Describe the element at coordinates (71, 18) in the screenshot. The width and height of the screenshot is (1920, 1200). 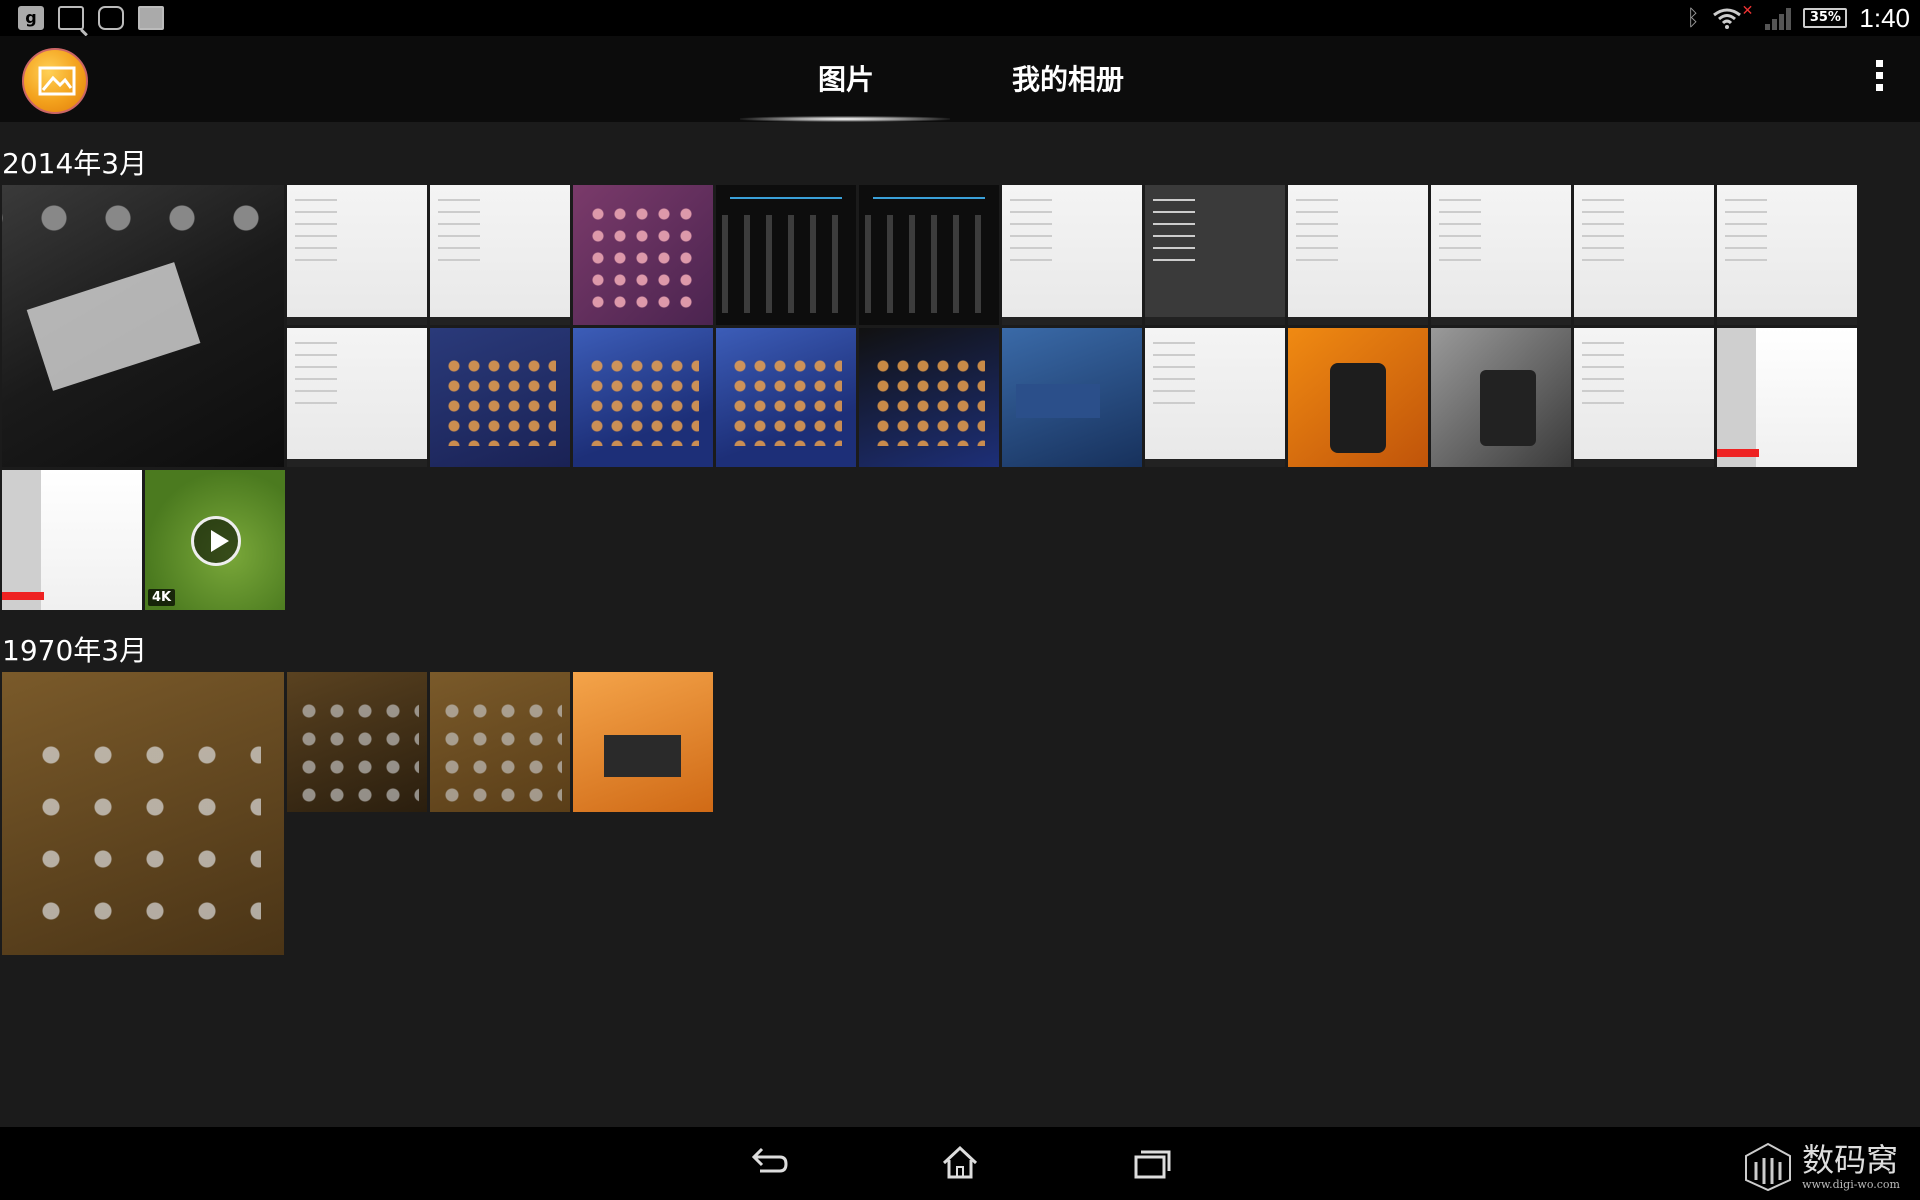
I see `search-notification-icon` at that location.